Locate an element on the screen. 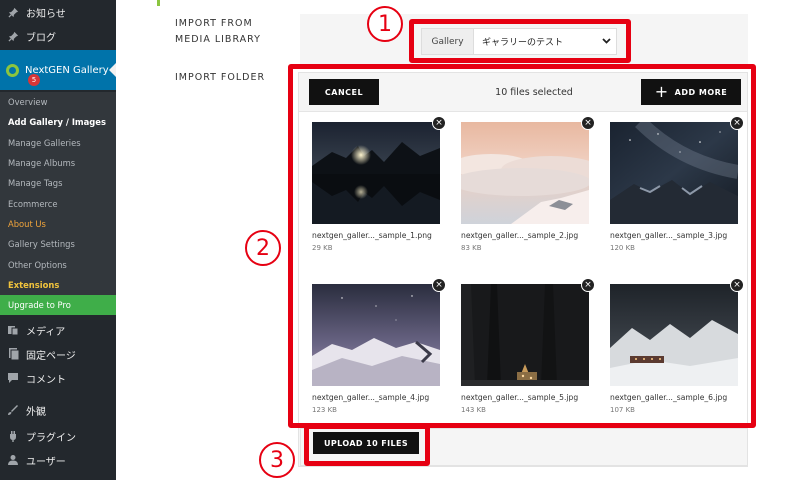 The image size is (790, 480). annotation-number-1: 1 is located at coordinates (385, 24).